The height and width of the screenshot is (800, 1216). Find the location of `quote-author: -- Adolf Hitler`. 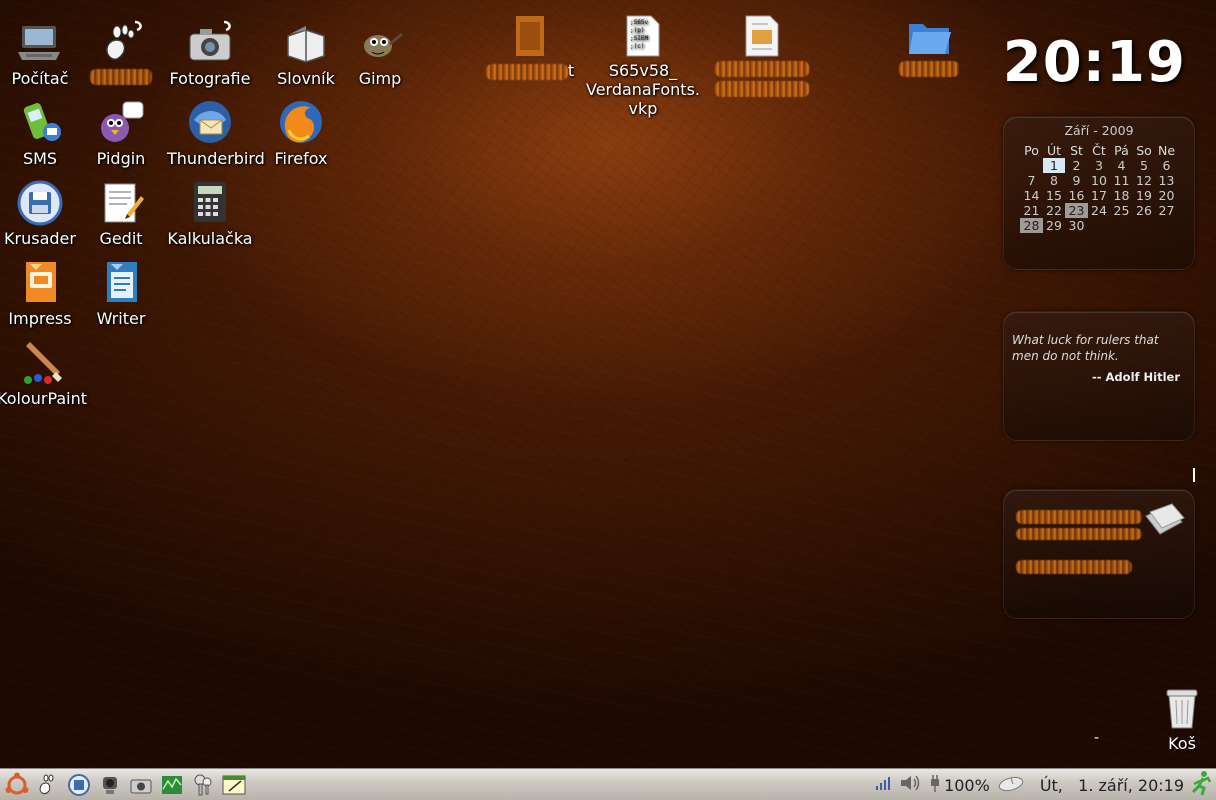

quote-author: -- Adolf Hitler is located at coordinates (1135, 377).